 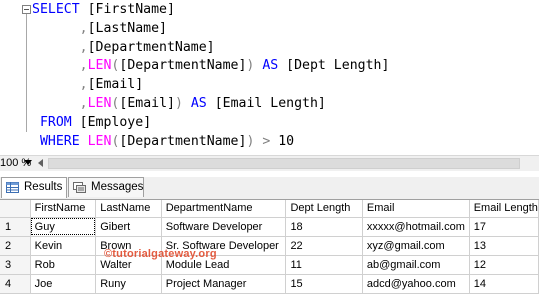 I want to click on collapse-toggle-icon, so click(x=26, y=9).